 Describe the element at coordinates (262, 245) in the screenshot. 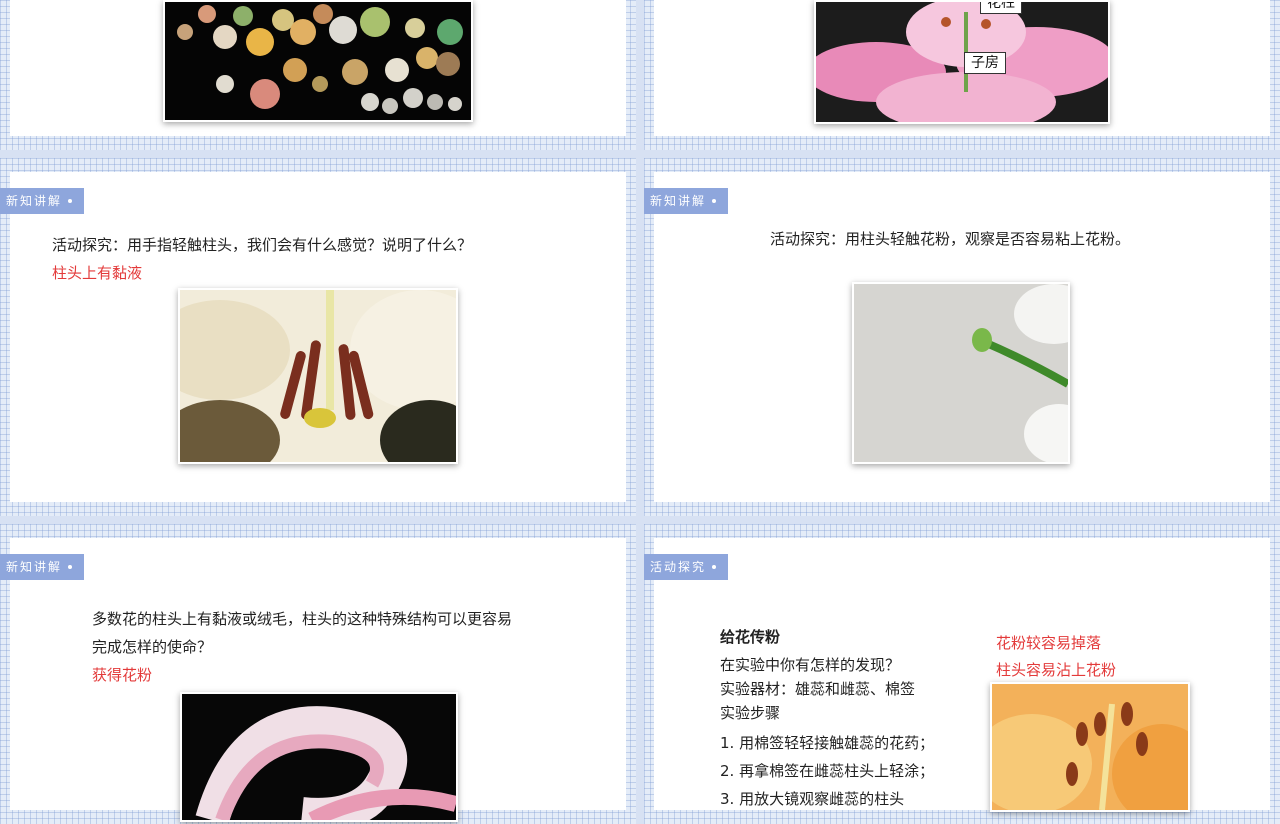

I see `activity-question: 活动探究：用手指轻触柱头，我们会有什么感觉？说明了什么？` at that location.